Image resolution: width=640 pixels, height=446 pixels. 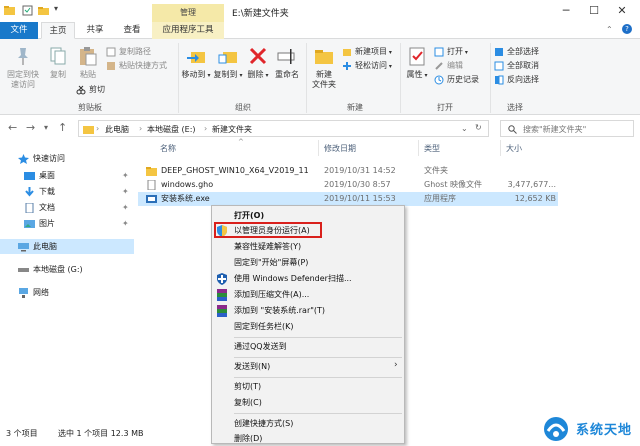 What do you see at coordinates (188, 30) in the screenshot?
I see `tab-app-tools: 应用程序工具` at bounding box center [188, 30].